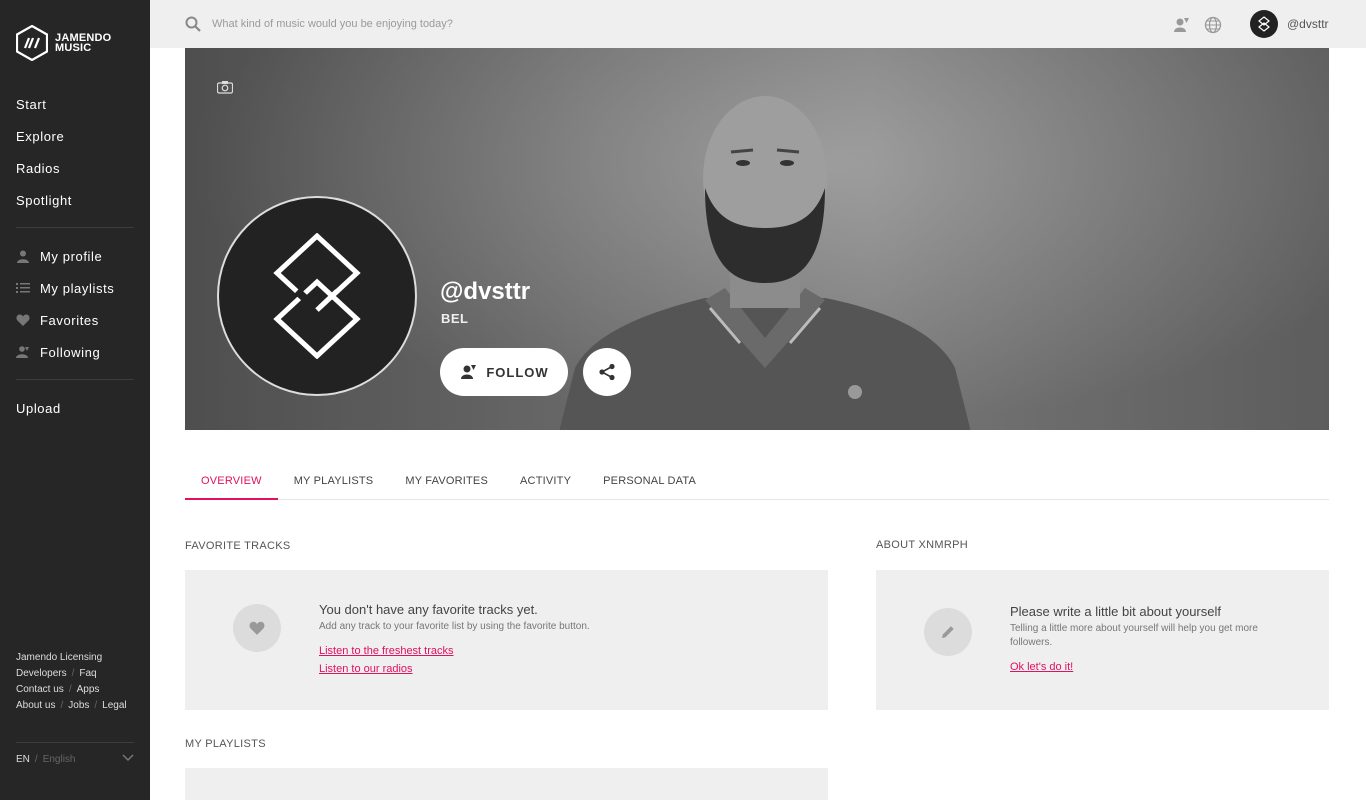 The image size is (1366, 800). I want to click on language-select: EN / English, so click(75, 759).